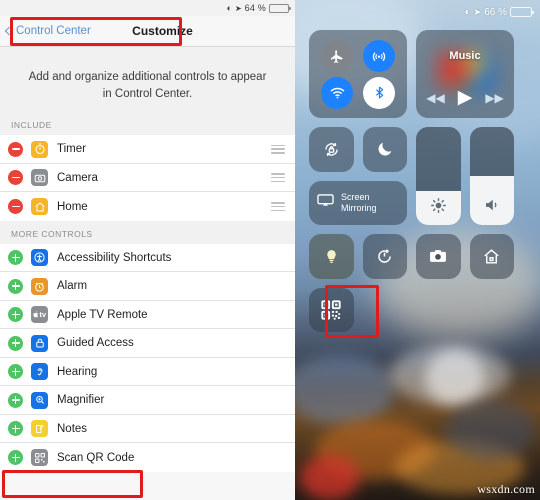 The width and height of the screenshot is (540, 500). What do you see at coordinates (39, 458) in the screenshot?
I see `qr-code-icon` at bounding box center [39, 458].